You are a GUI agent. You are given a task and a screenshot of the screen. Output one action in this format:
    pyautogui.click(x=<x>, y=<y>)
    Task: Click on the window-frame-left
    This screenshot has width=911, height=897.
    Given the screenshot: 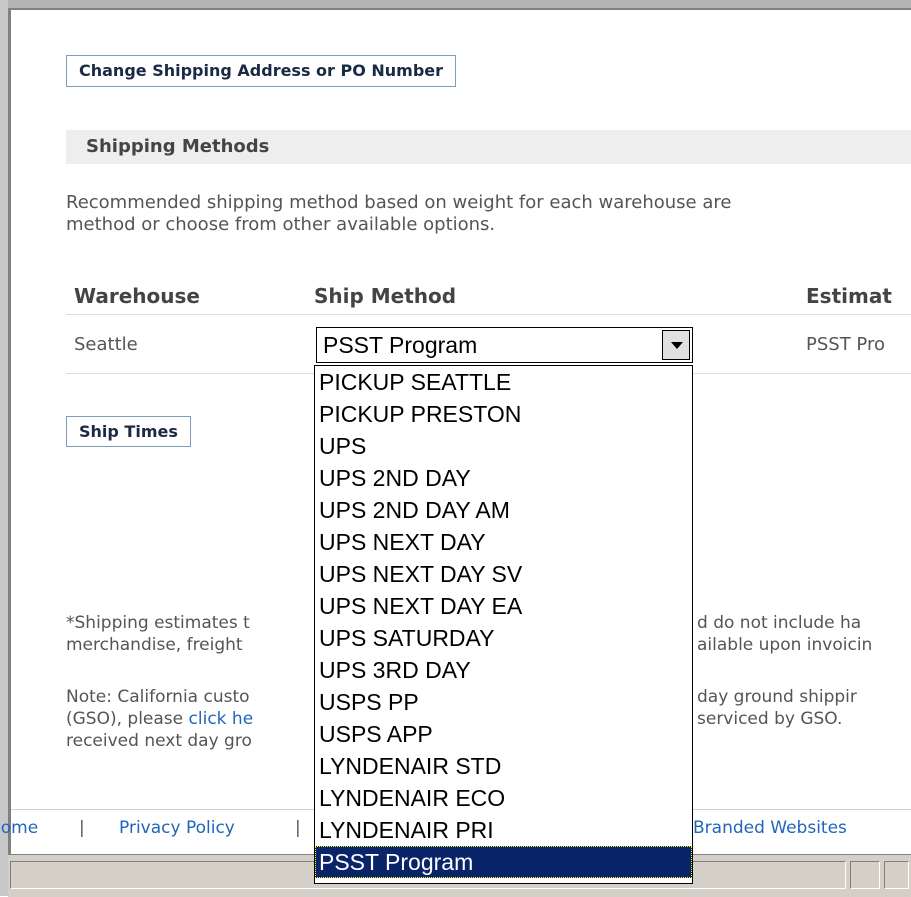 What is the action you would take?
    pyautogui.click(x=4, y=448)
    